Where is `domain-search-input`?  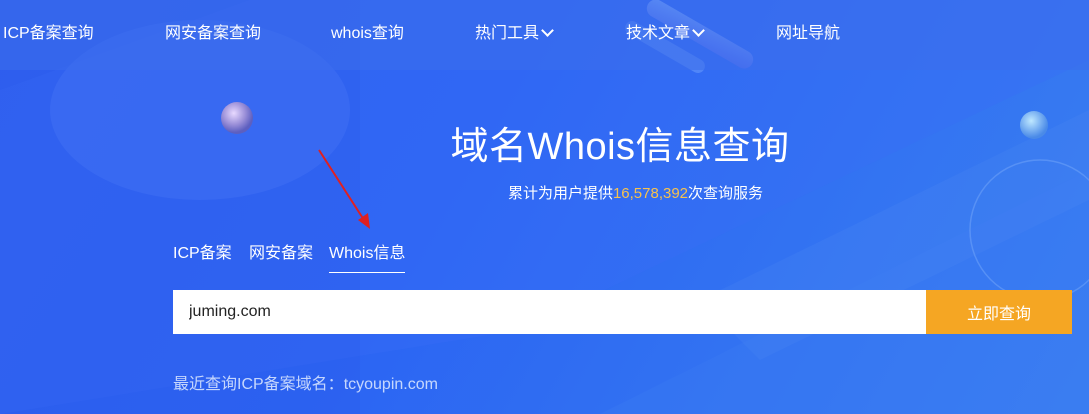
domain-search-input is located at coordinates (549, 312).